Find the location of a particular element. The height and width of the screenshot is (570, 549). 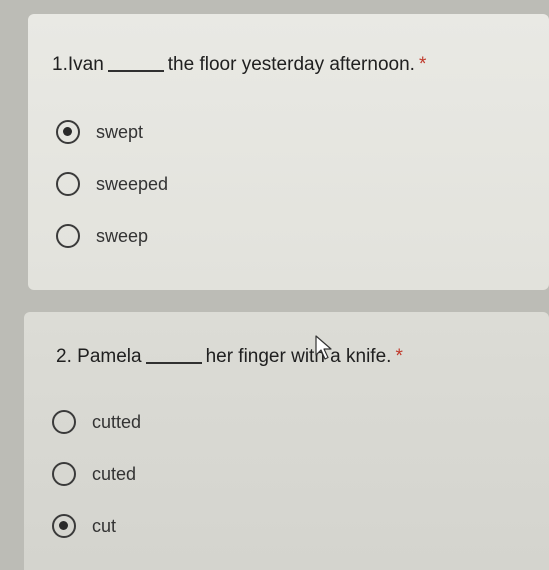

option-label: cuted is located at coordinates (114, 473).